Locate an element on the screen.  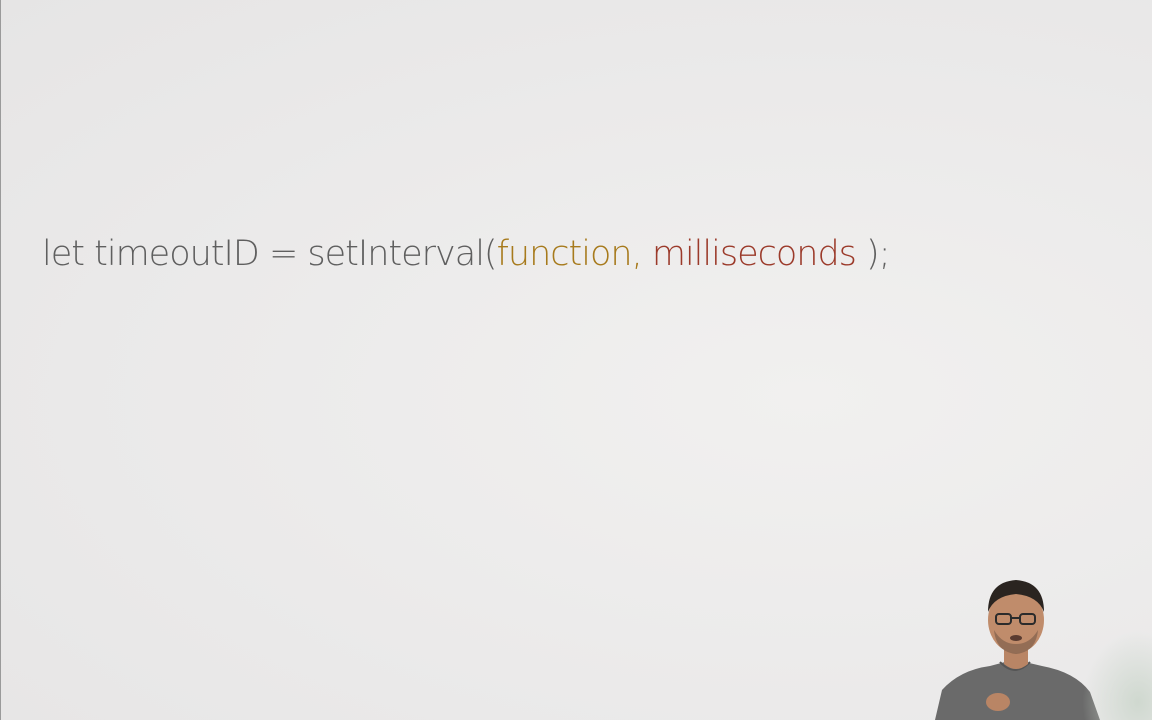
presenter-video-icon is located at coordinates (1041, 645).